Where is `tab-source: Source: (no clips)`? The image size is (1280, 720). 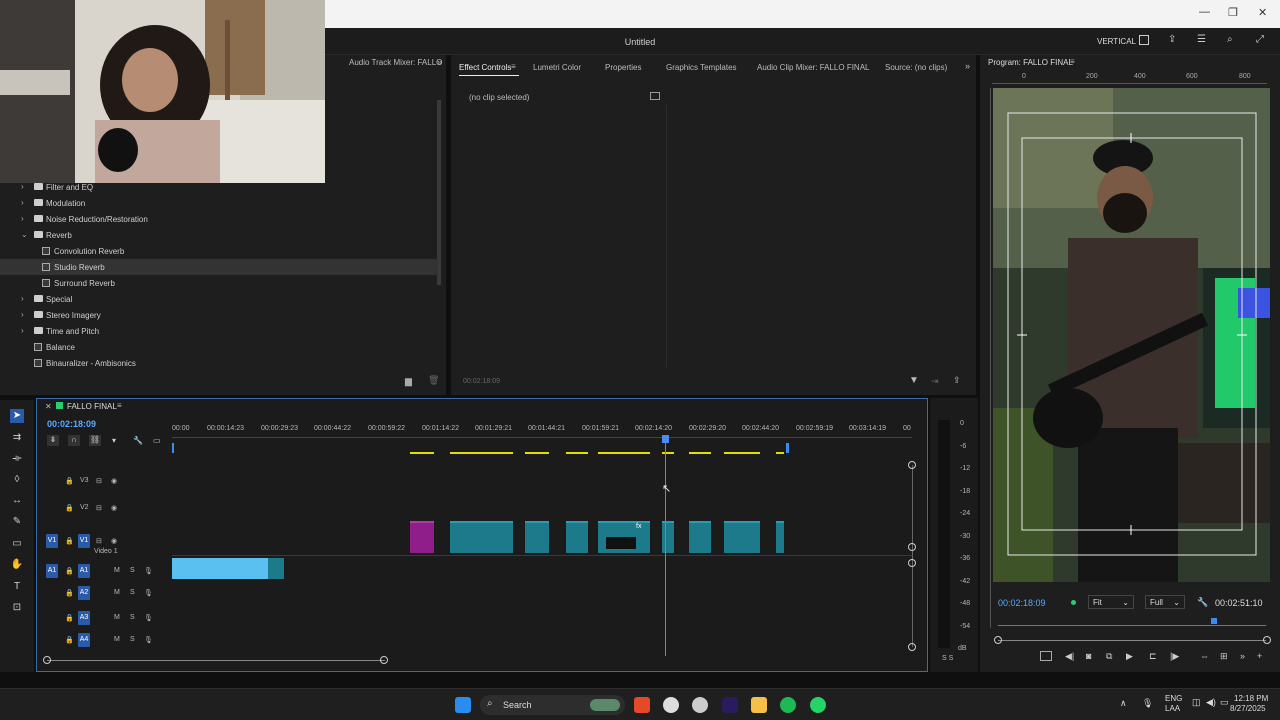
tab-source: Source: (no clips) is located at coordinates (916, 67).